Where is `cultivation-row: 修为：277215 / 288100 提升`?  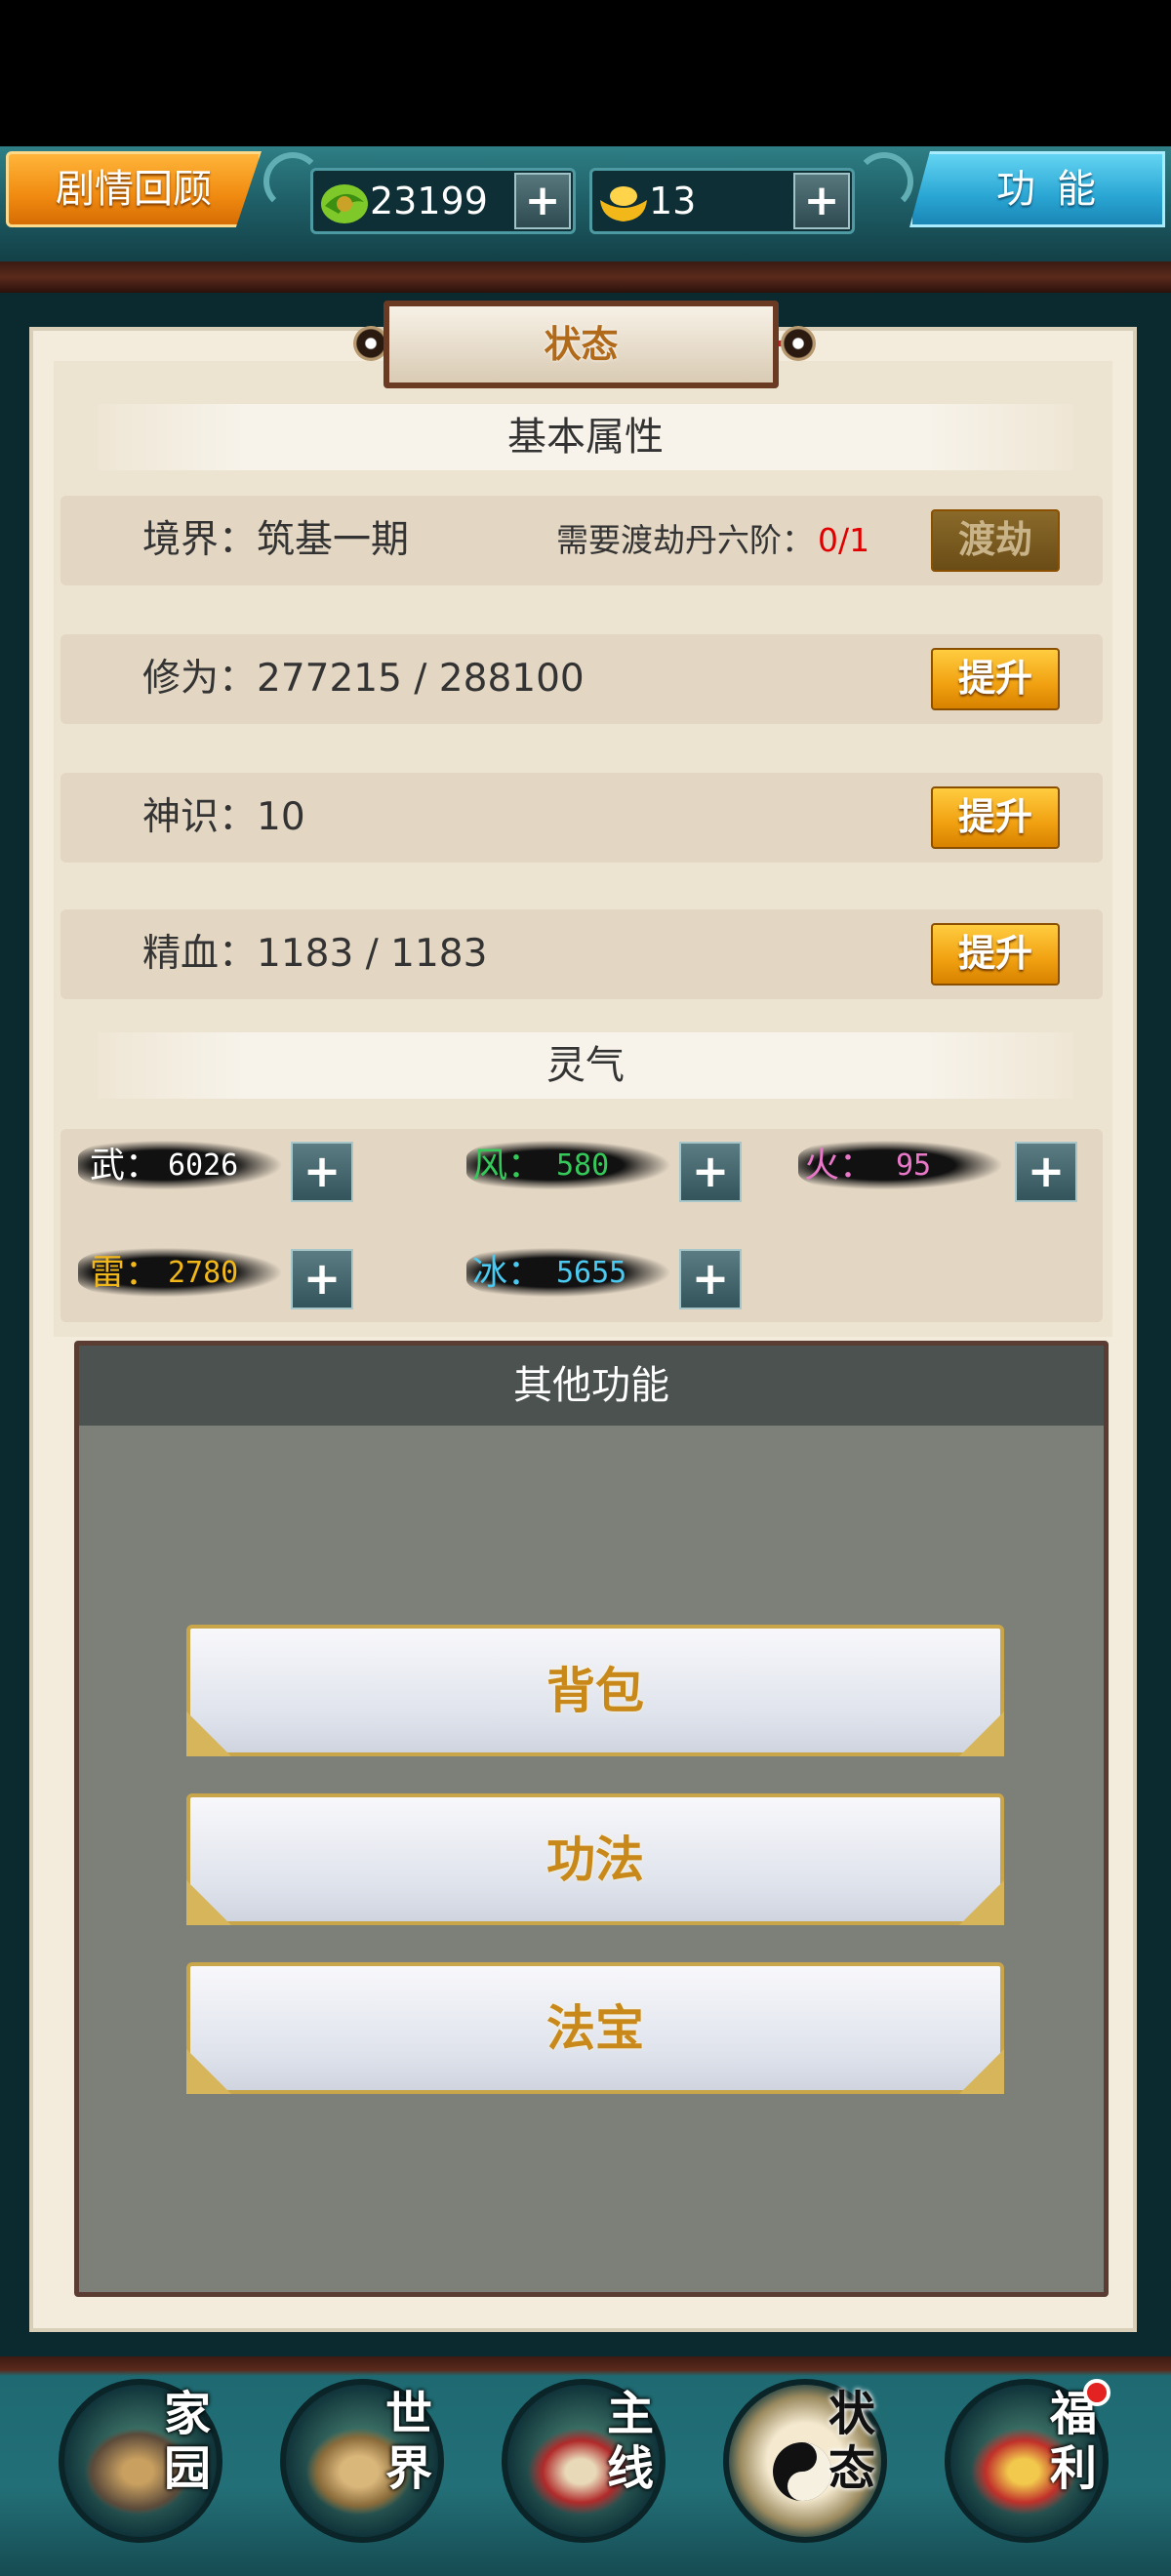
cultivation-row: 修为：277215 / 288100 提升 is located at coordinates (582, 679).